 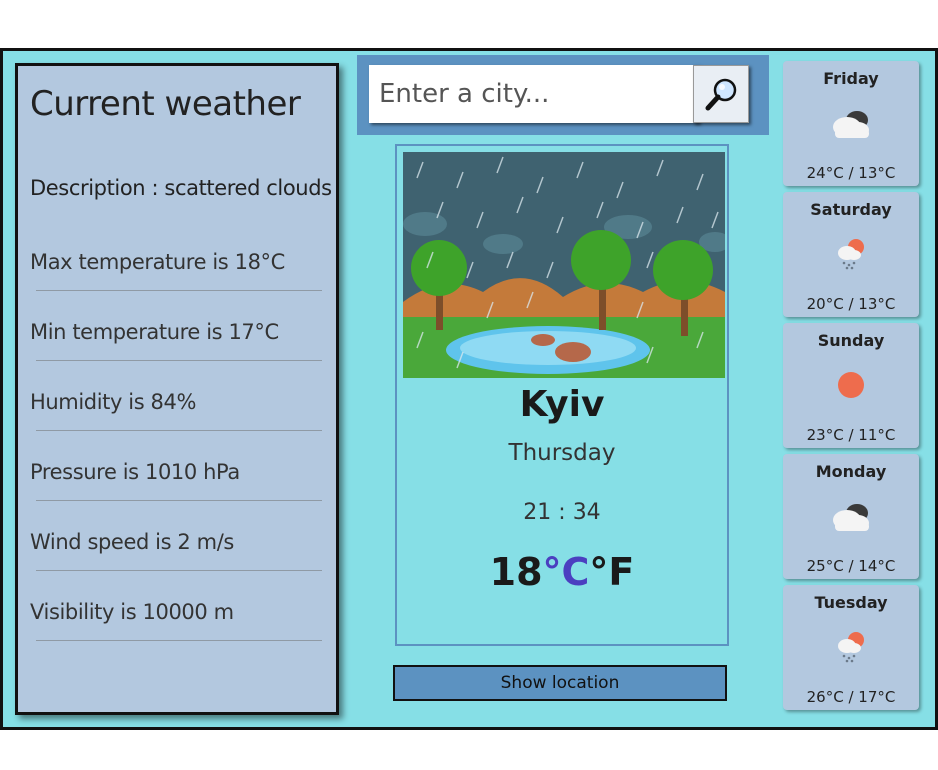 I want to click on forecast-temp-range: 26°C / 17°C, so click(x=851, y=697).